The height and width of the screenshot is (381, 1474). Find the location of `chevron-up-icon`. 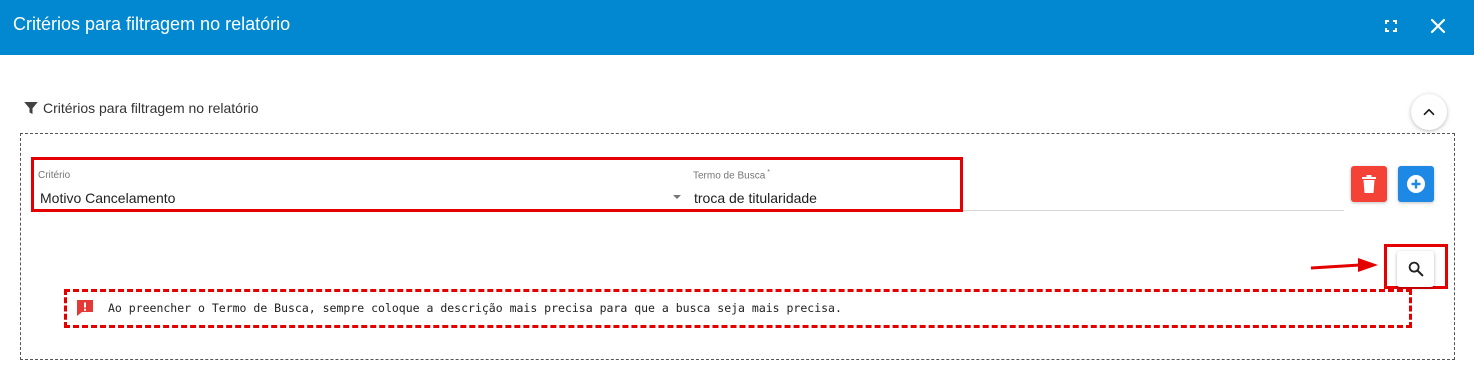

chevron-up-icon is located at coordinates (1429, 112).